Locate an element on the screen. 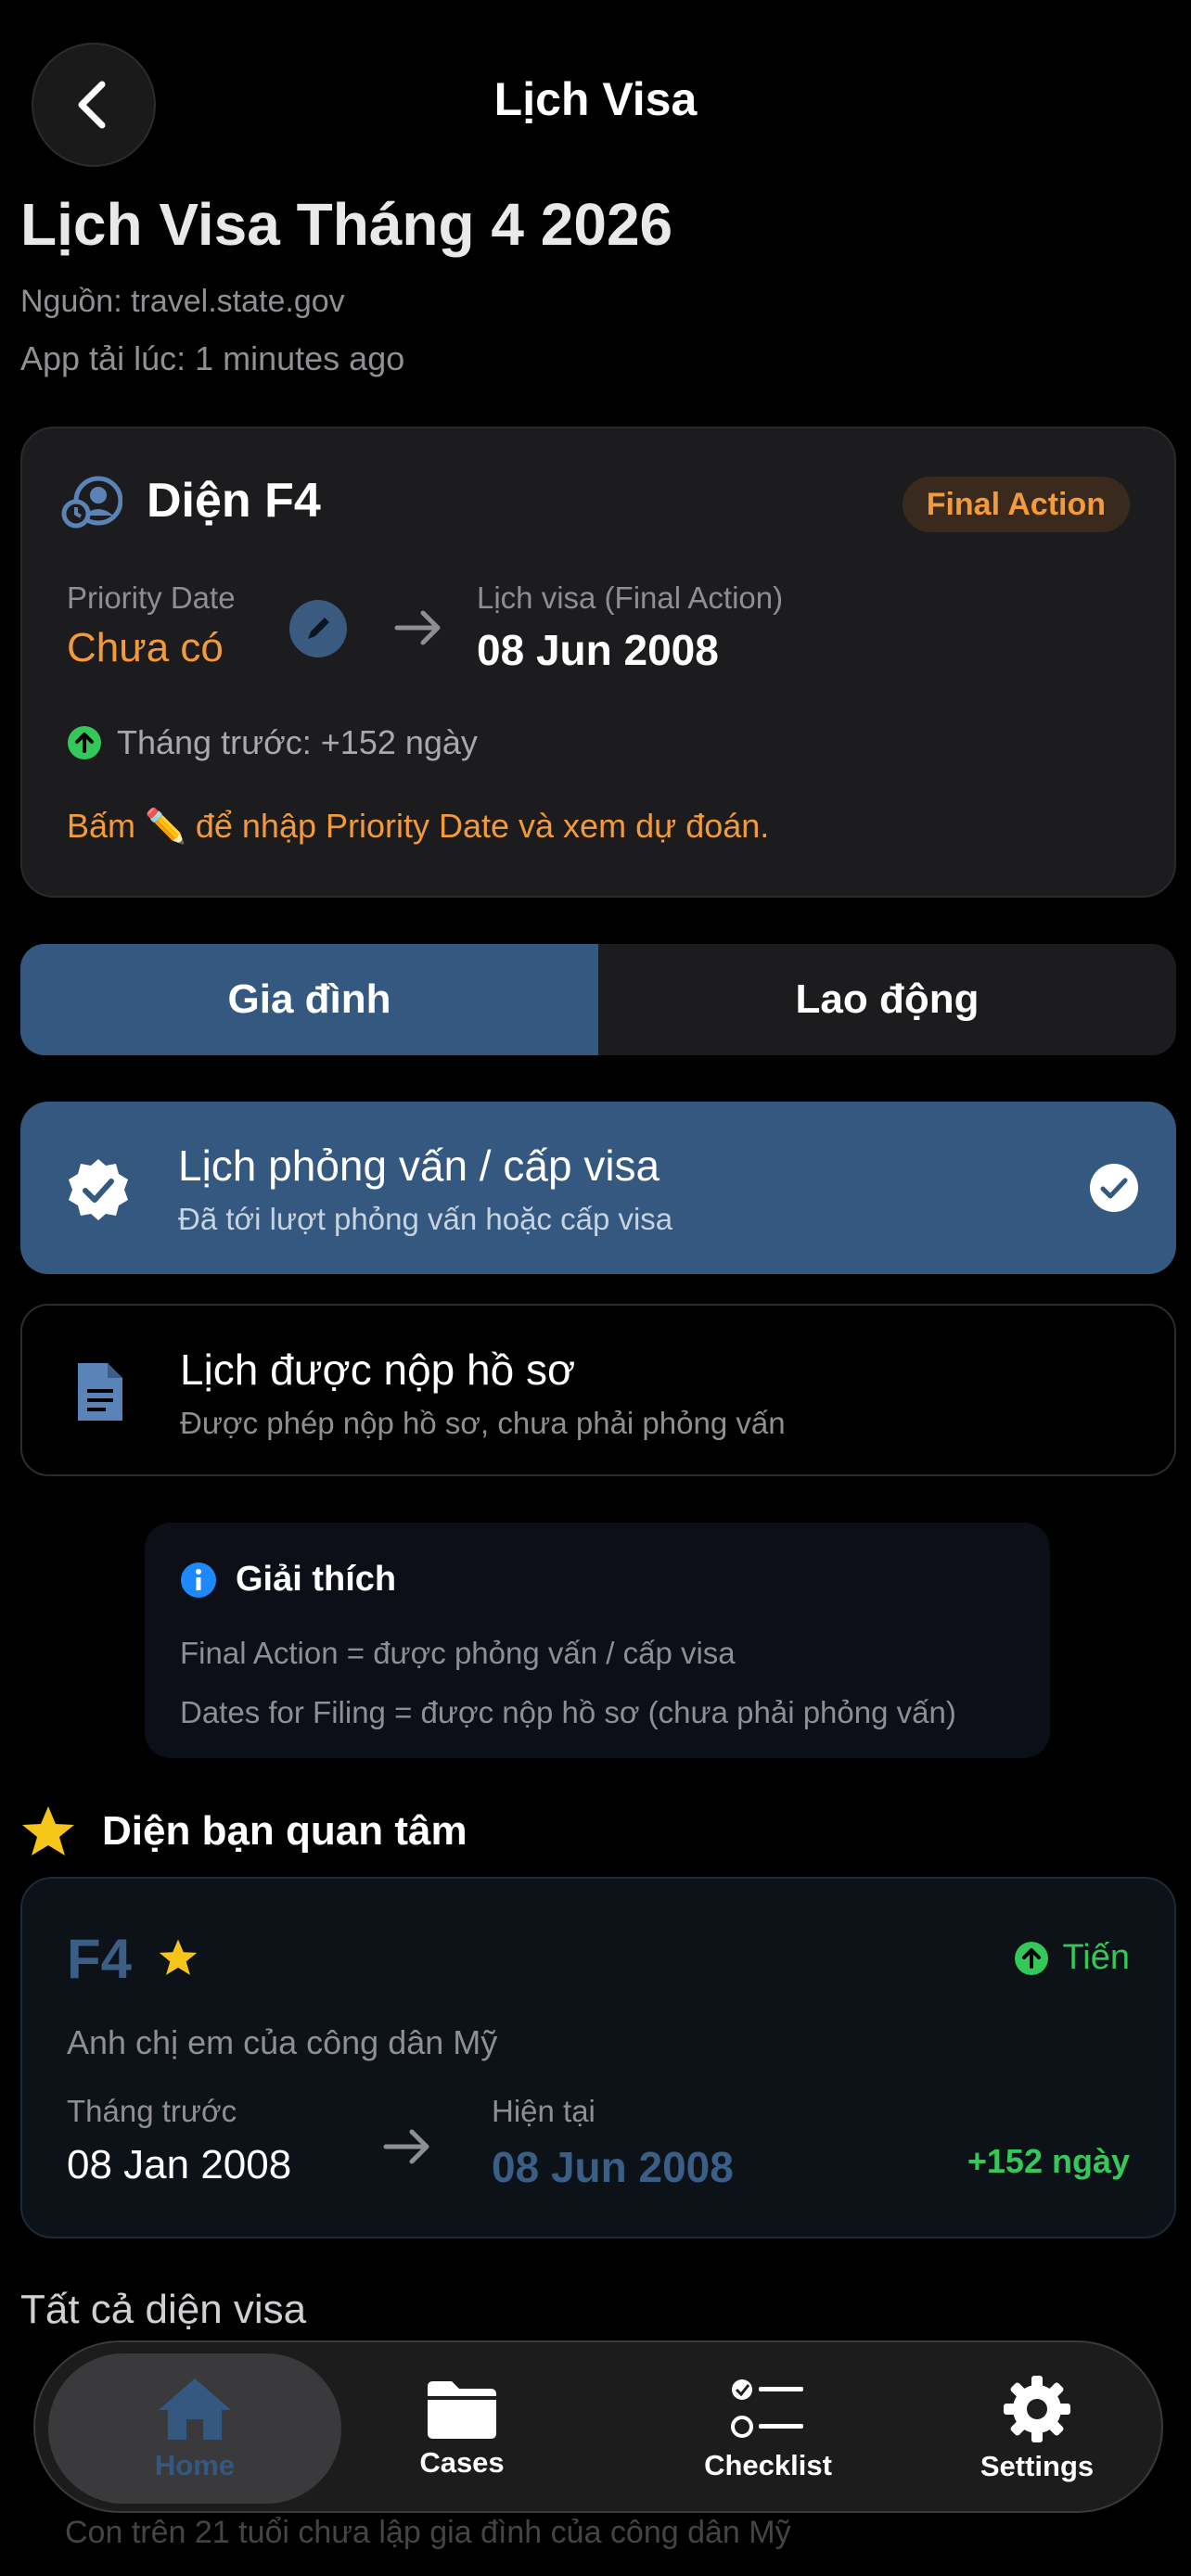  priority-date-value: Chưa có is located at coordinates (145, 647).